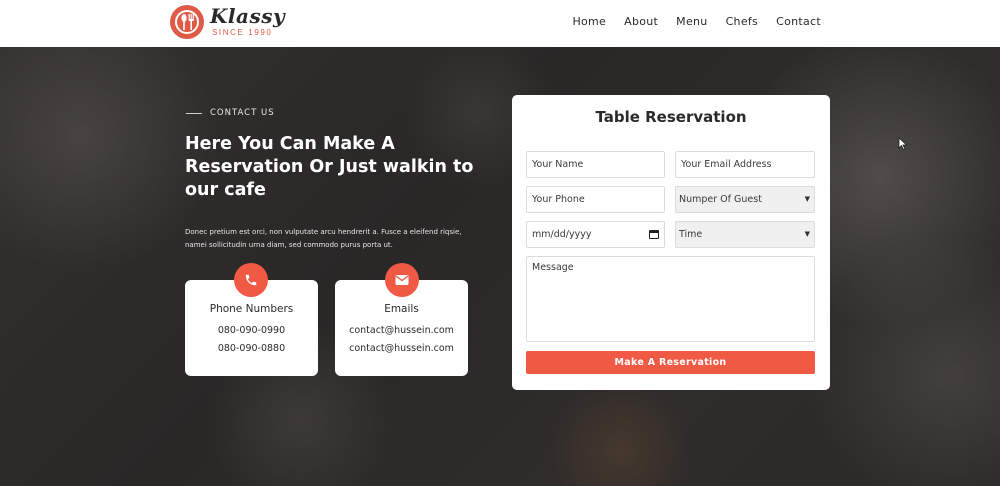 The image size is (1000, 486). What do you see at coordinates (670, 299) in the screenshot?
I see `message-textarea: Message` at bounding box center [670, 299].